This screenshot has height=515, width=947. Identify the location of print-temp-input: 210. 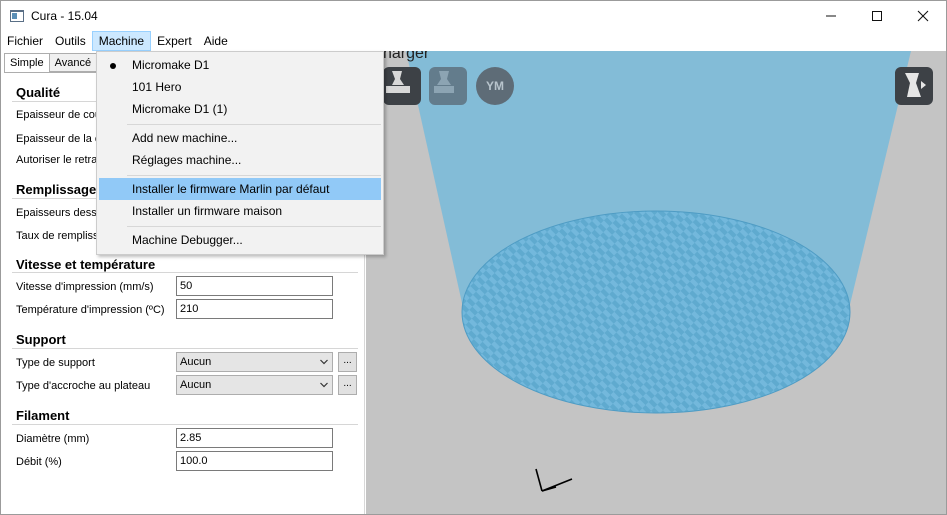
(254, 309).